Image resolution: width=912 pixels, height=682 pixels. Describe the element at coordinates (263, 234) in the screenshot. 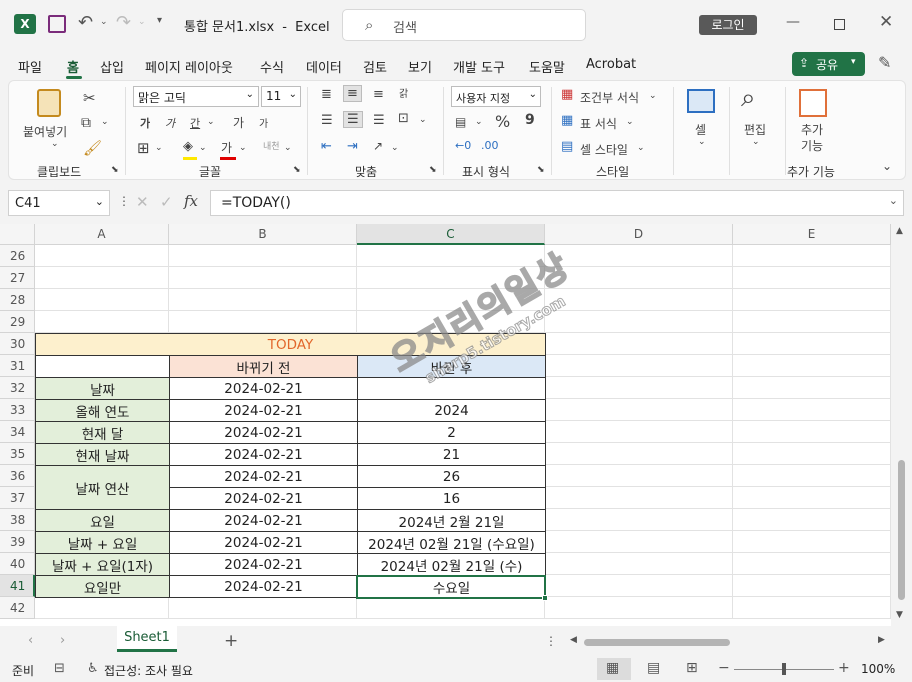

I see `column-header-b: B` at that location.